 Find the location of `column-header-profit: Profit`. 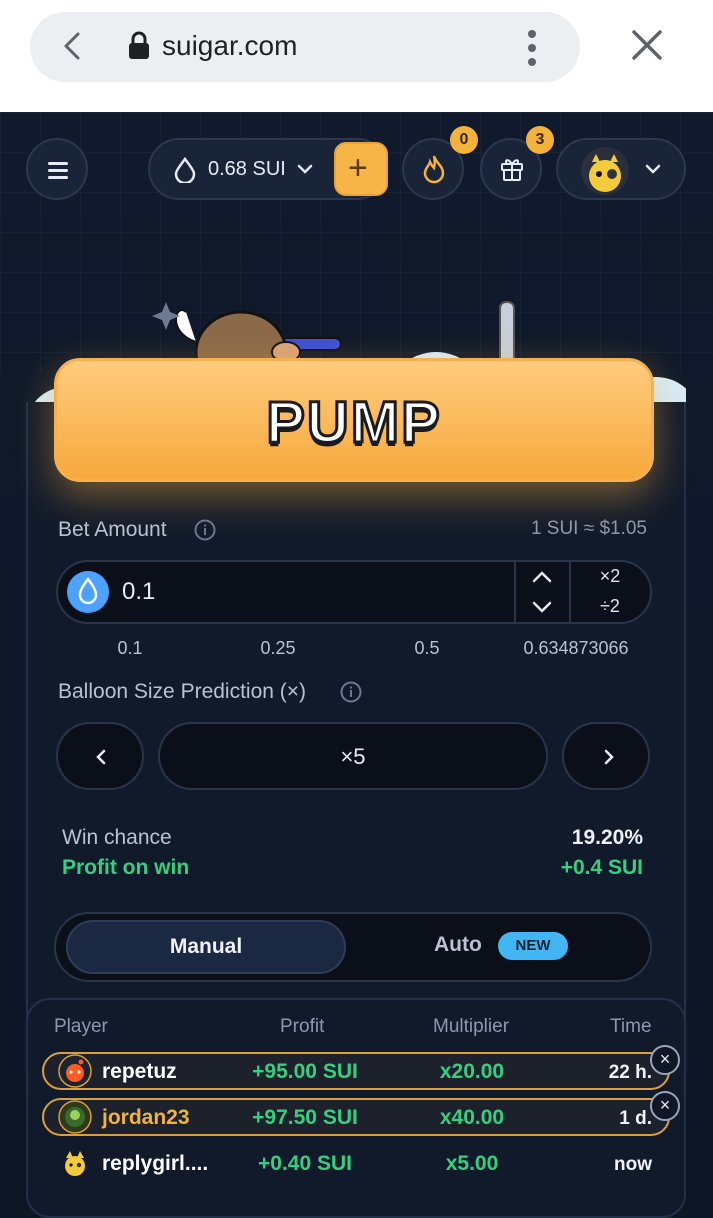

column-header-profit: Profit is located at coordinates (302, 1026).